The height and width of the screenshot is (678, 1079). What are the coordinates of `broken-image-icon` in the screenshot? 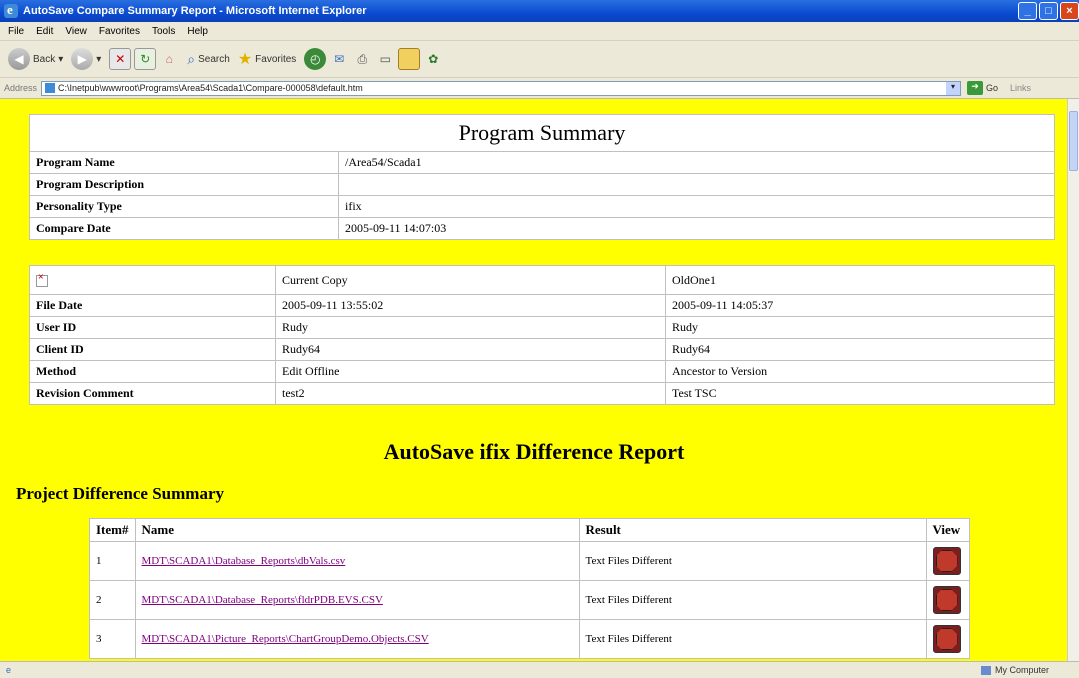 It's located at (42, 279).